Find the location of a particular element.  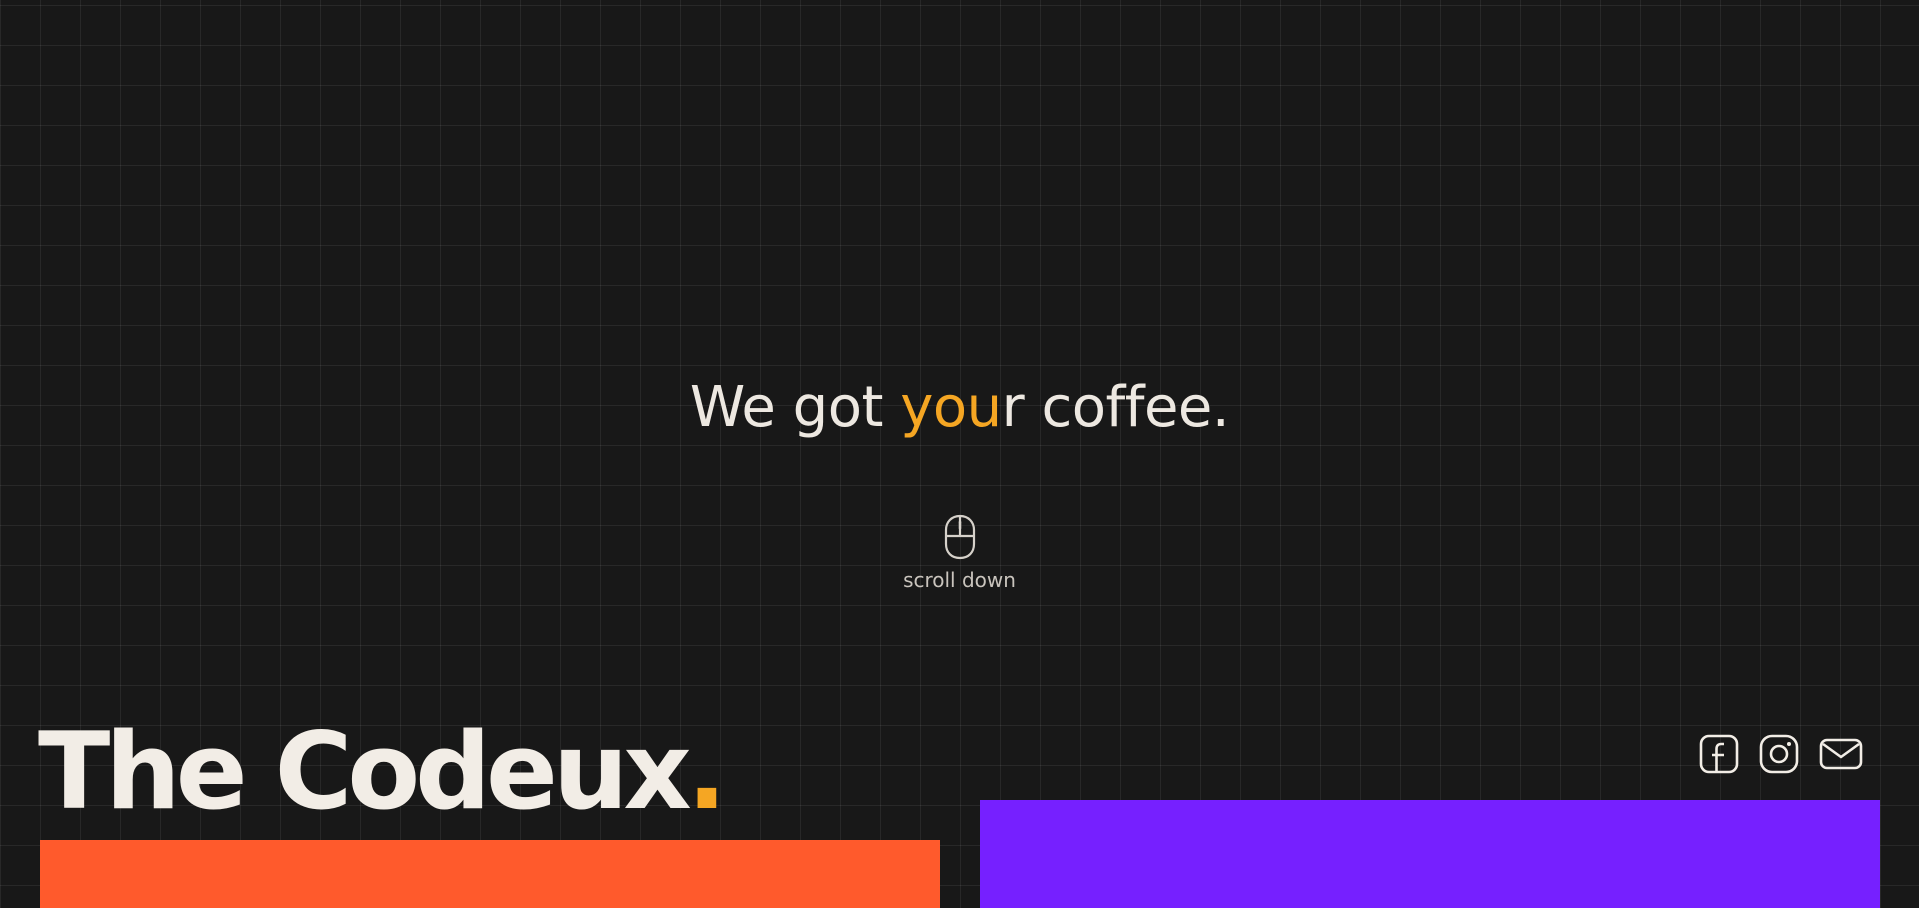

tagline-highlight: you is located at coordinates (951, 407).